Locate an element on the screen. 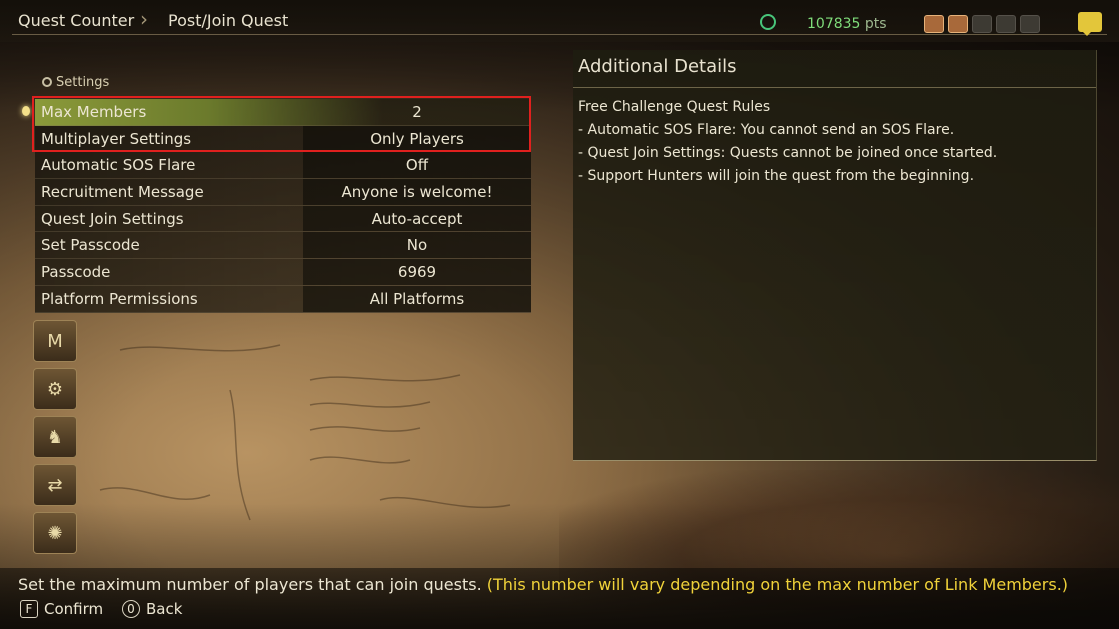  confirm-hint: F Confirm is located at coordinates (61, 609).